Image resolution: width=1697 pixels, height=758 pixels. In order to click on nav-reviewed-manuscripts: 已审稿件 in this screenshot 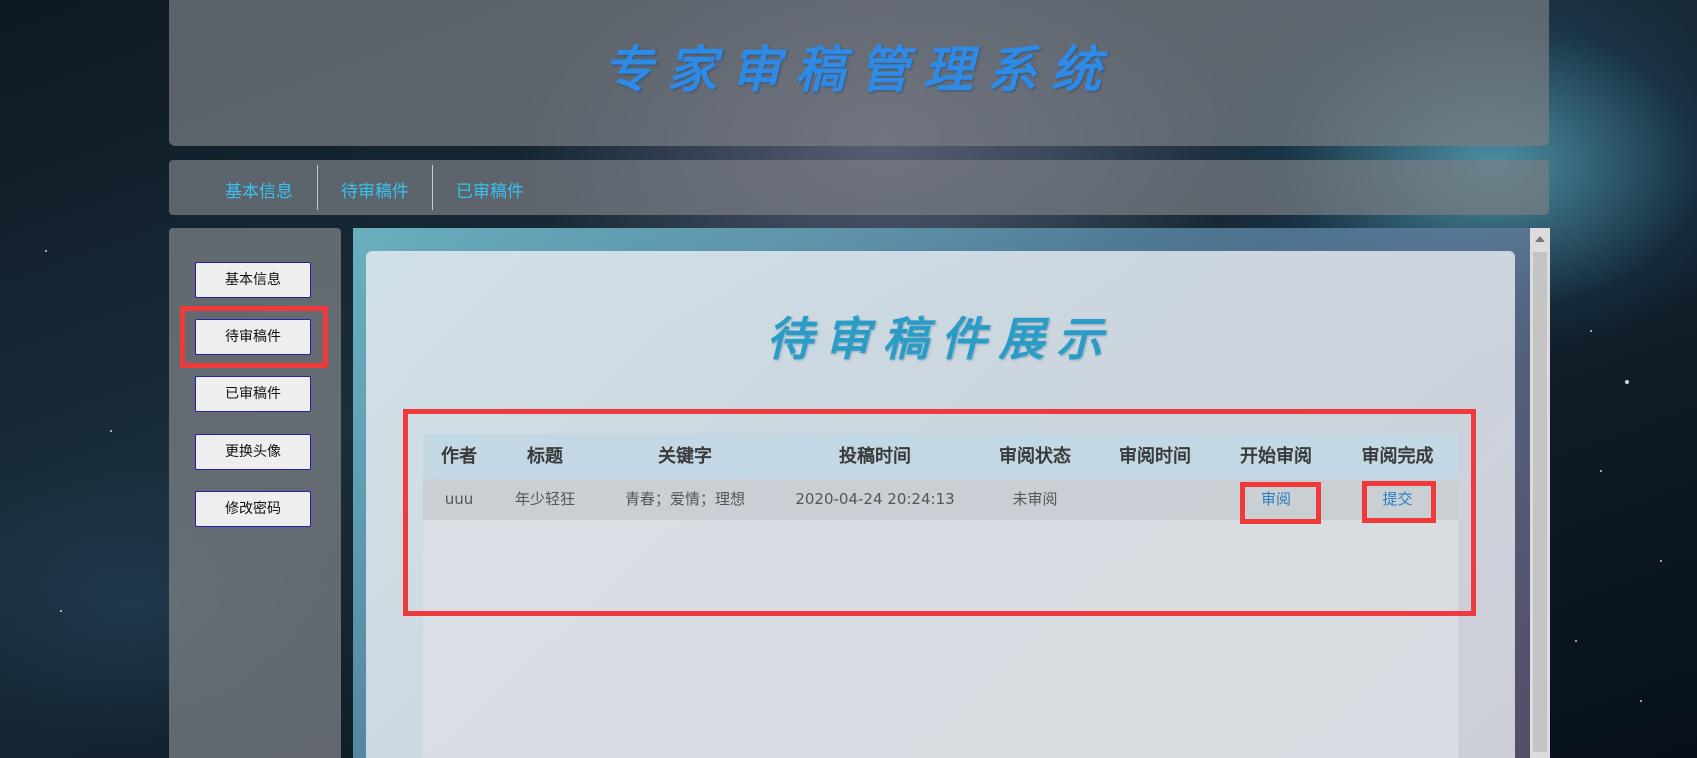, I will do `click(490, 189)`.